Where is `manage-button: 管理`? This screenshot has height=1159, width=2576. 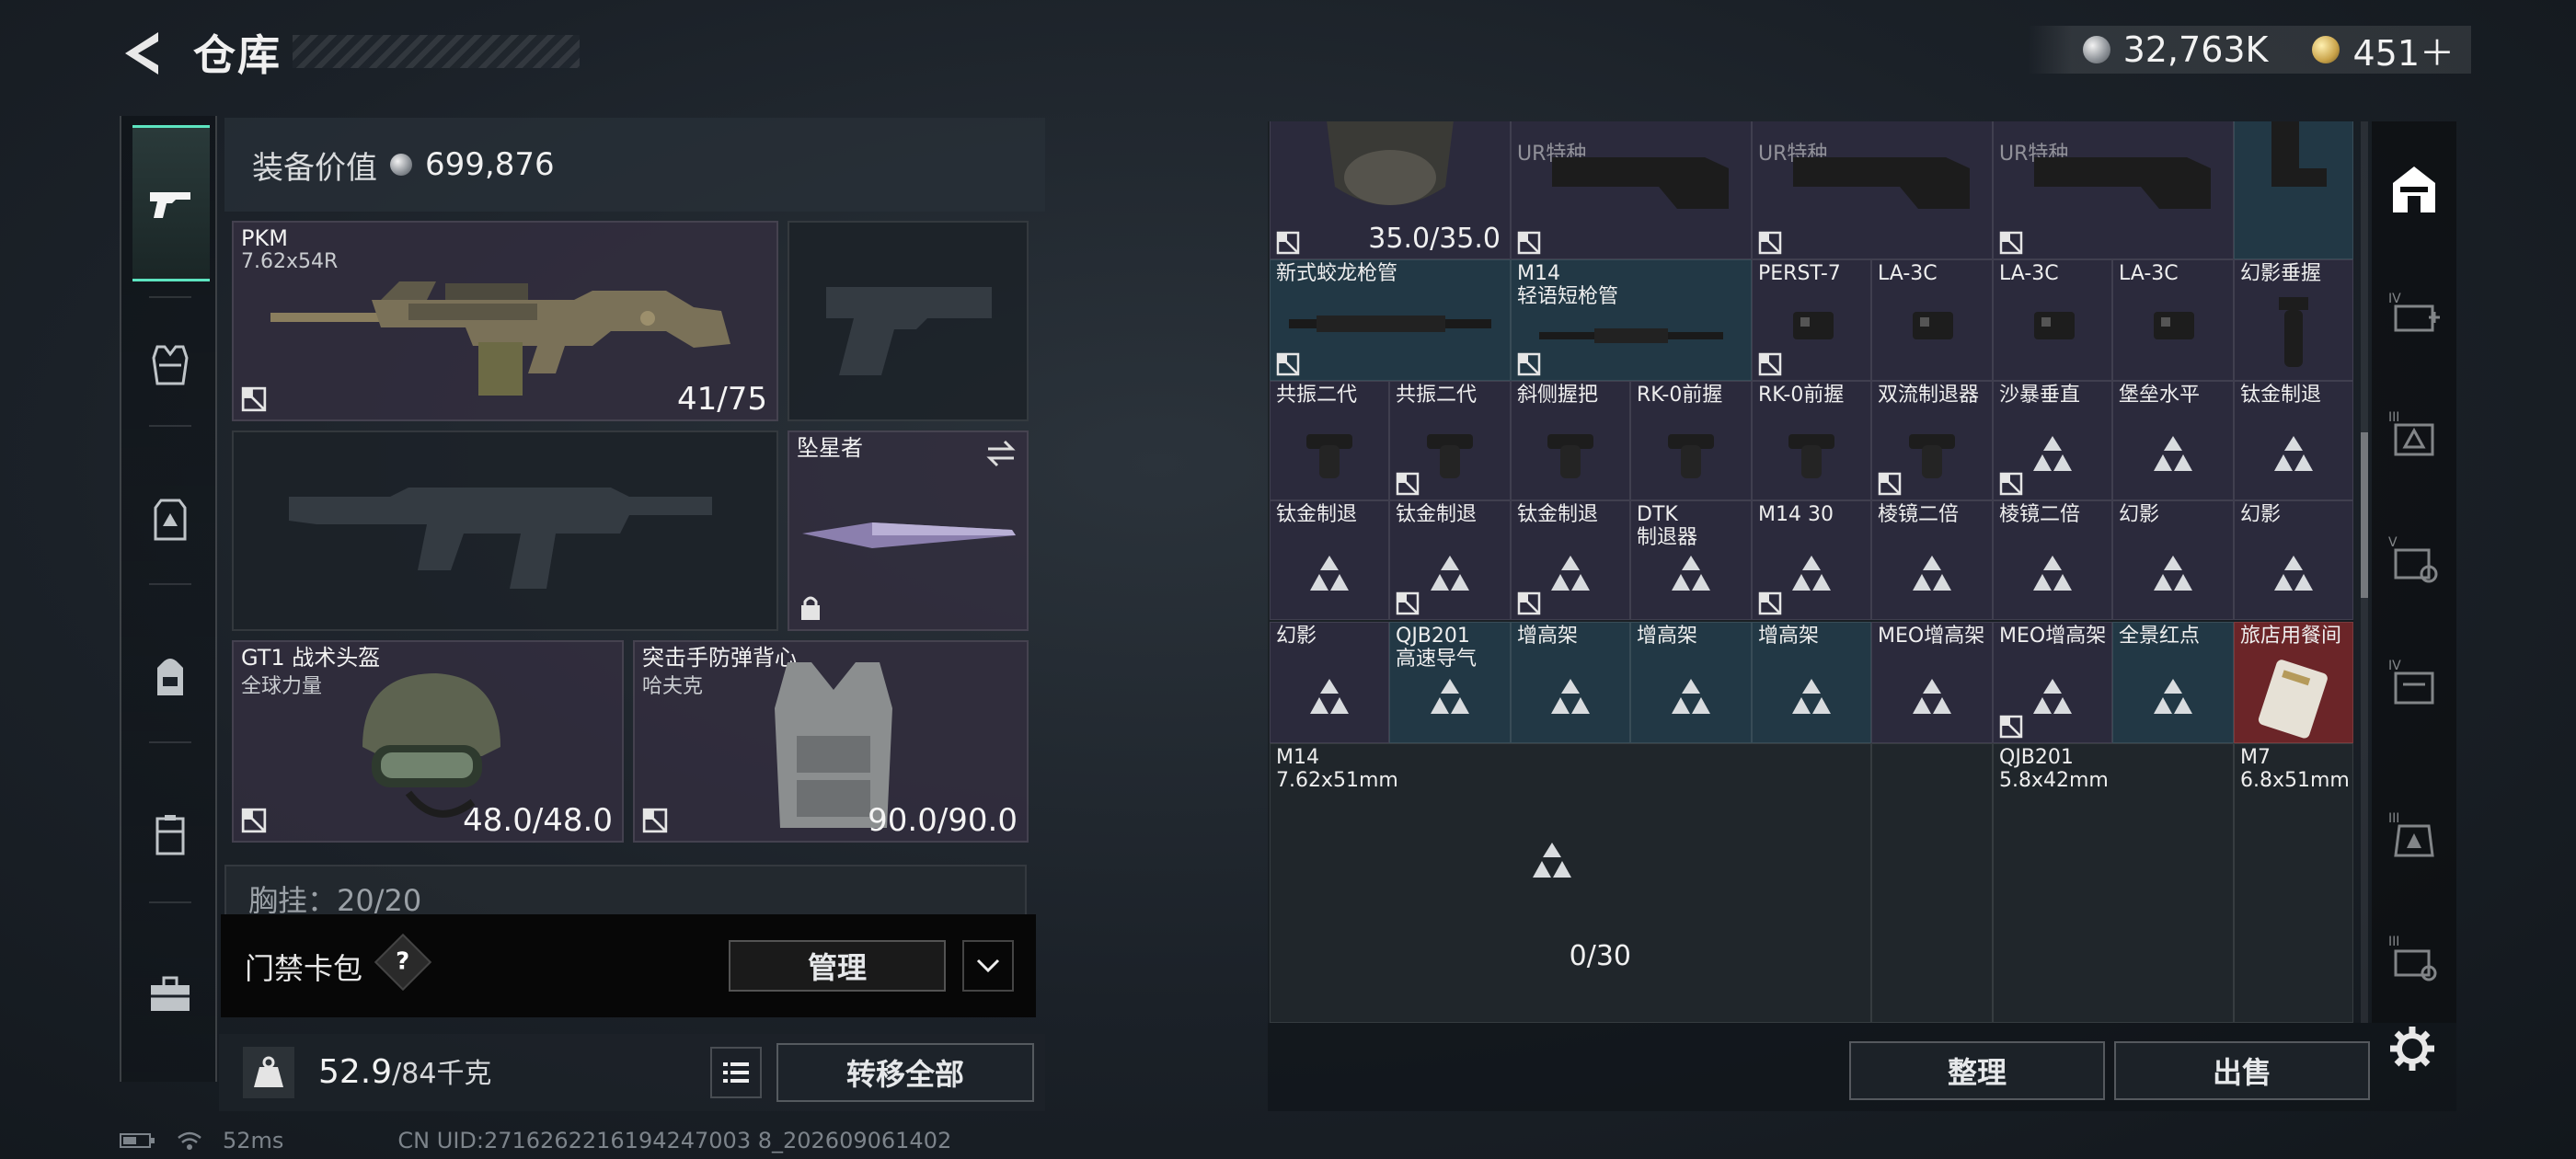
manage-button: 管理 is located at coordinates (837, 966).